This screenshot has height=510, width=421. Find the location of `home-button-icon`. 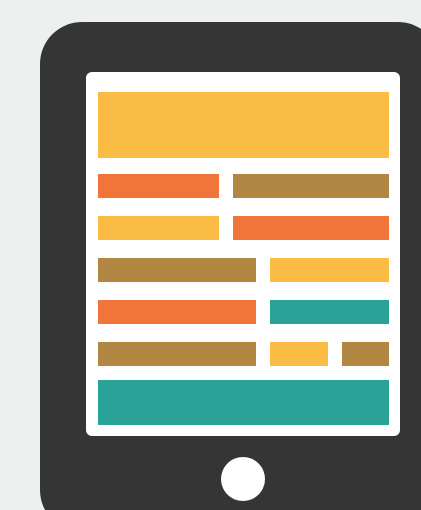

home-button-icon is located at coordinates (243, 479).